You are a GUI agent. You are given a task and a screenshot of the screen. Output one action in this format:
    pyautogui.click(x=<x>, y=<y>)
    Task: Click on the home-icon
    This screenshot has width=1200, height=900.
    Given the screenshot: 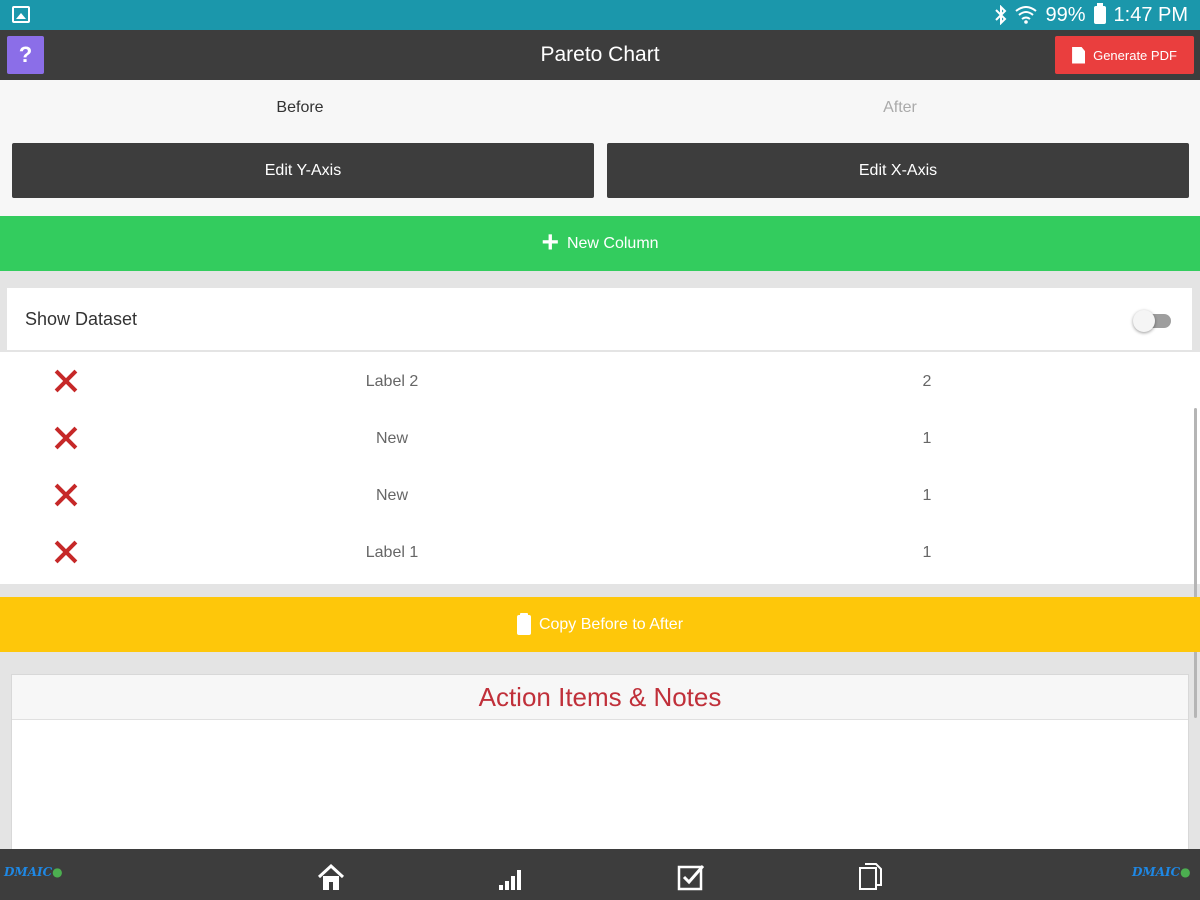 What is the action you would take?
    pyautogui.click(x=331, y=877)
    